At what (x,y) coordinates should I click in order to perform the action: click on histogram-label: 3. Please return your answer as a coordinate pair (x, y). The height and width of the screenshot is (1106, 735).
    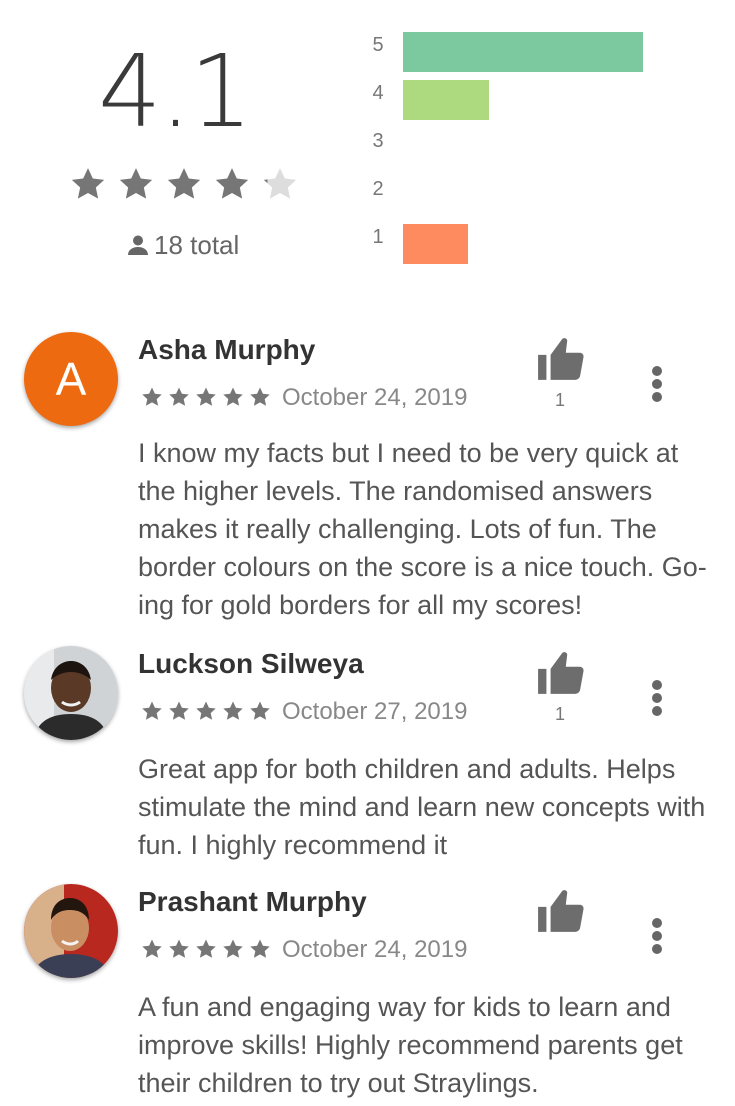
    Looking at the image, I should click on (378, 141).